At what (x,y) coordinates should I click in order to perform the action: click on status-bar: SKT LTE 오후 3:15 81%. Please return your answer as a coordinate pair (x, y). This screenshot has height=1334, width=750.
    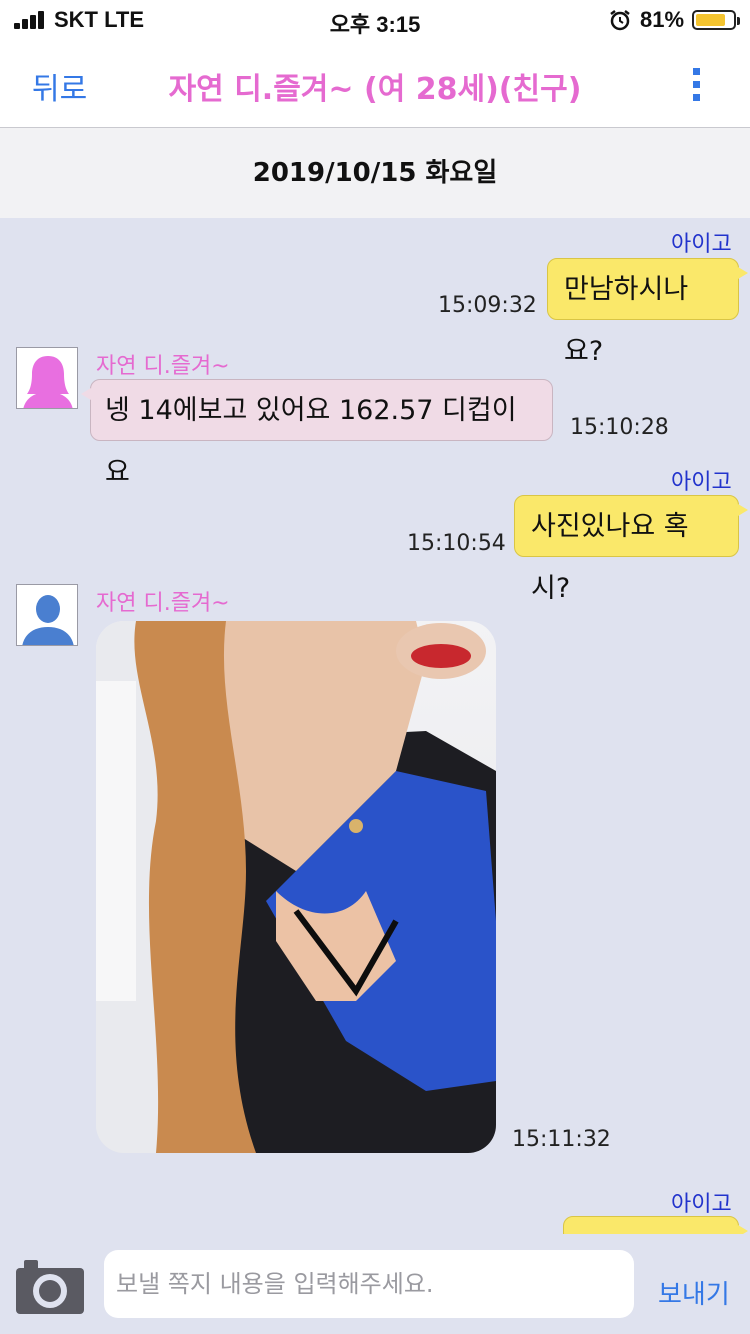
    Looking at the image, I should click on (375, 20).